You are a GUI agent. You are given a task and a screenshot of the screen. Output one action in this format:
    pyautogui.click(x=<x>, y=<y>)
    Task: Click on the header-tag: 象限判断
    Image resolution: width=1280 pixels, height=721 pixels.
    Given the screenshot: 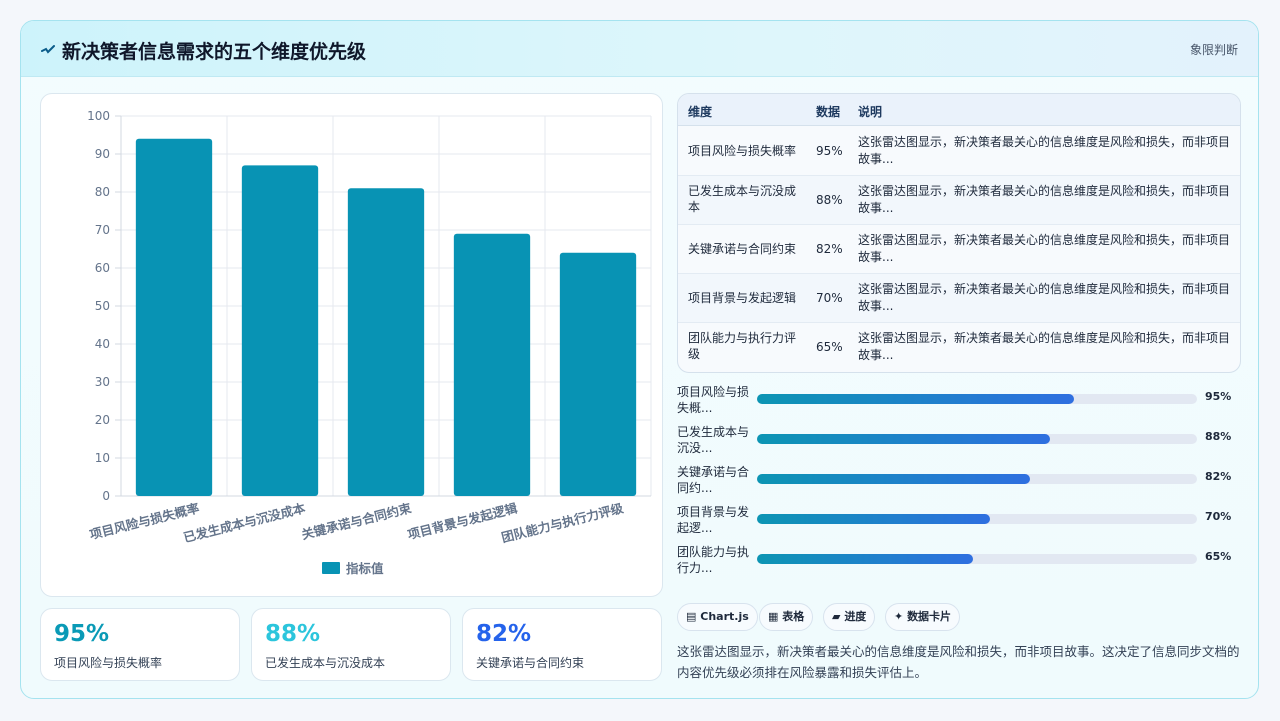 What is the action you would take?
    pyautogui.click(x=1213, y=50)
    